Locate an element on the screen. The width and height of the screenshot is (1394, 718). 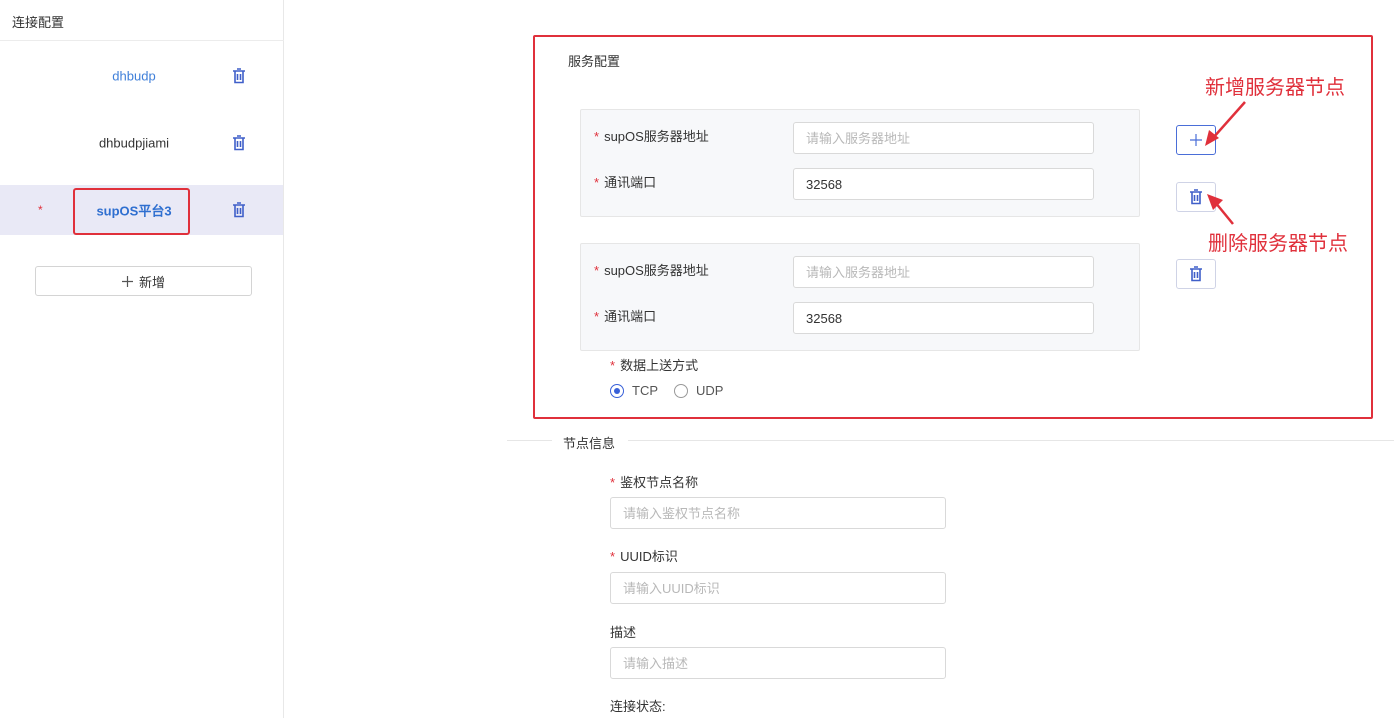
radio-checked-icon is located at coordinates (617, 390).